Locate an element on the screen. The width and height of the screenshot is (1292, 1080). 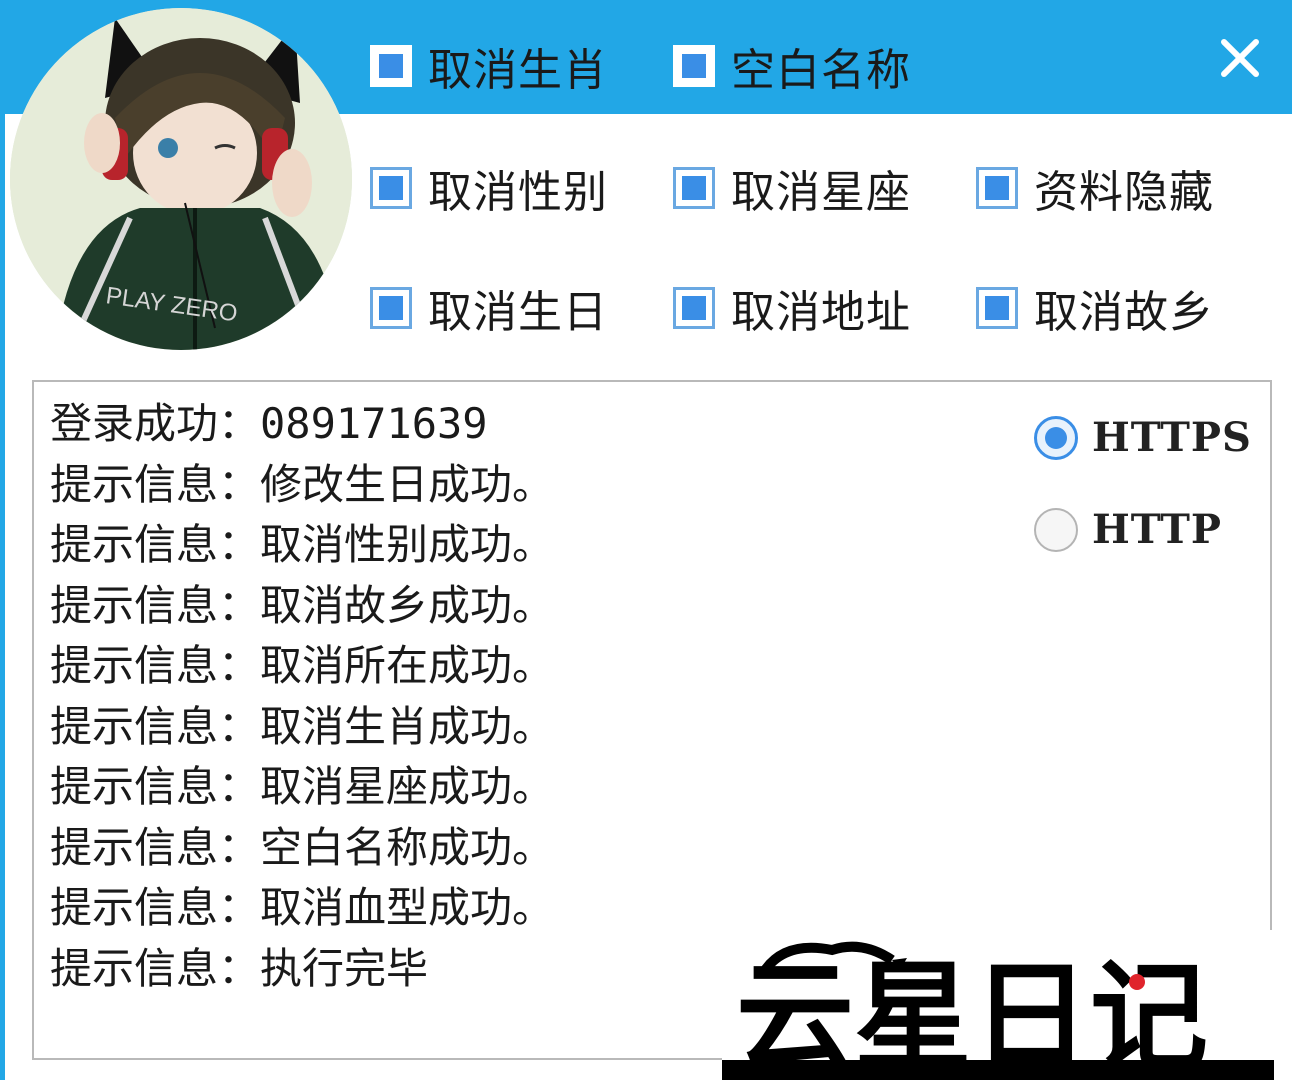
checkbox-cancel-constellation: 取消星座 is located at coordinates (792, 188).